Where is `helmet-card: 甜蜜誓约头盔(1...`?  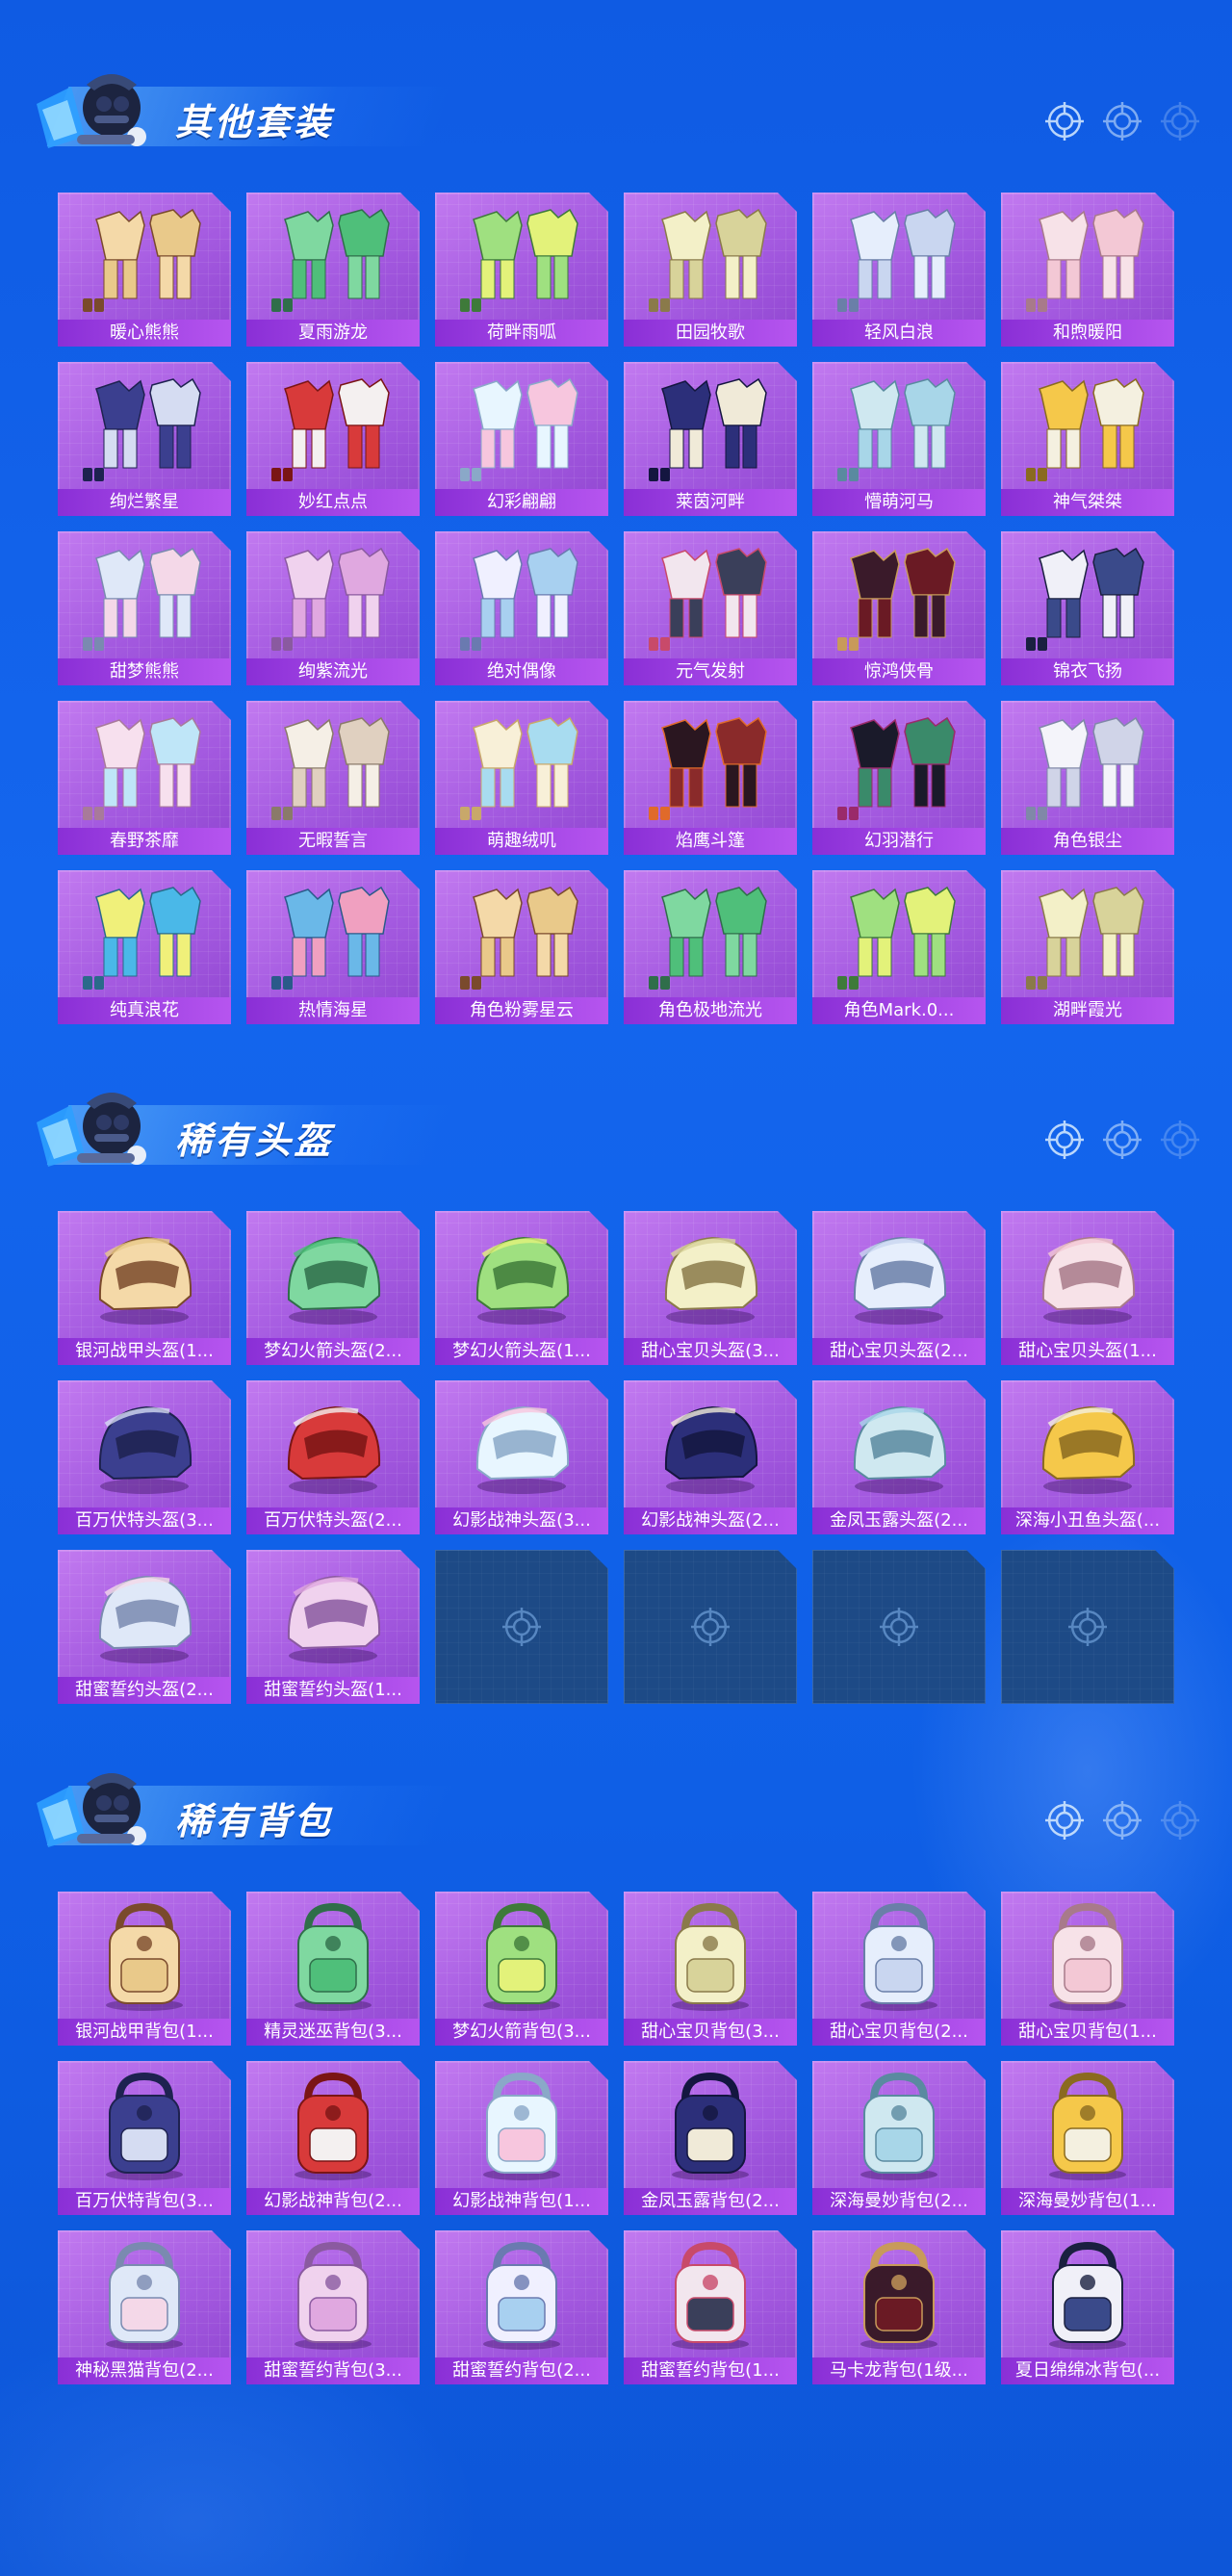
helmet-card: 甜蜜誓约头盔(1... is located at coordinates (333, 1627).